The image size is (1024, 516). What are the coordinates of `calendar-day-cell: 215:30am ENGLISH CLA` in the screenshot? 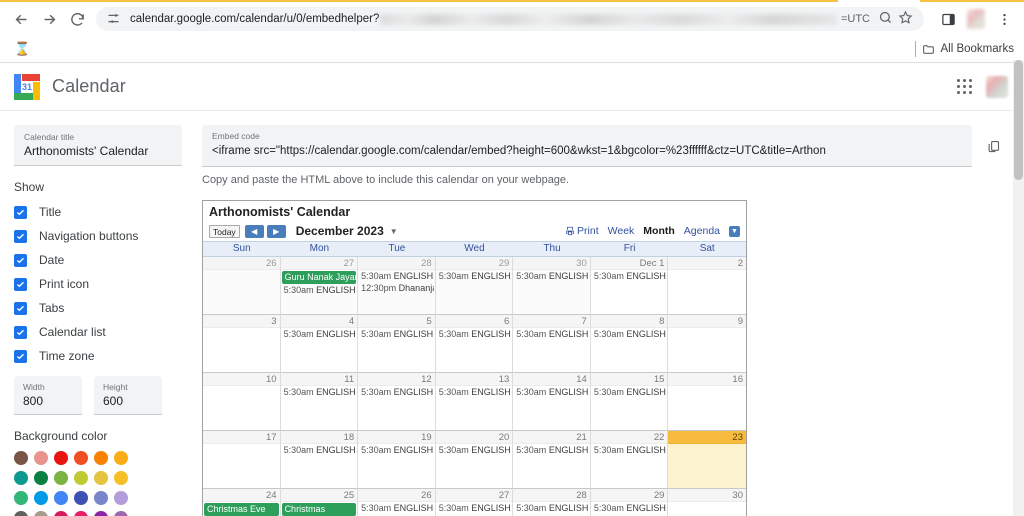 It's located at (552, 460).